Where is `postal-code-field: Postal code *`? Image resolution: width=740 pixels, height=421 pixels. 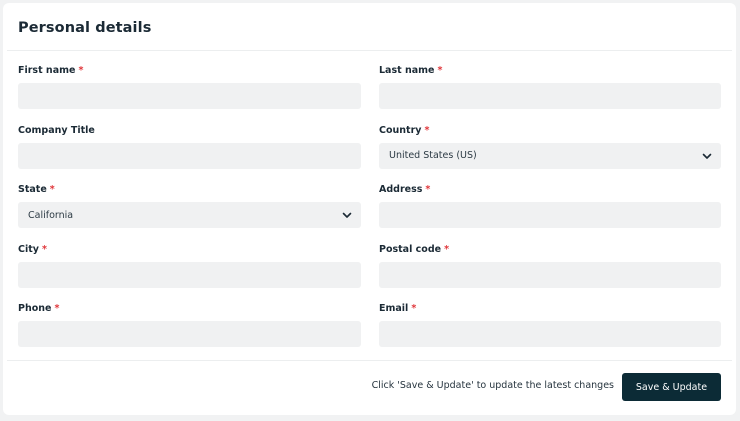
postal-code-field: Postal code * is located at coordinates (550, 274).